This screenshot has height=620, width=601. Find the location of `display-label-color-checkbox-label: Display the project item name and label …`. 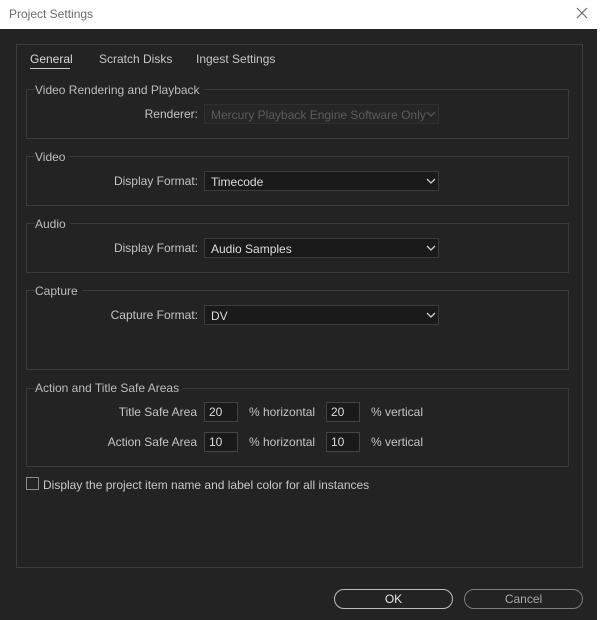

display-label-color-checkbox-label: Display the project item name and label … is located at coordinates (206, 485).